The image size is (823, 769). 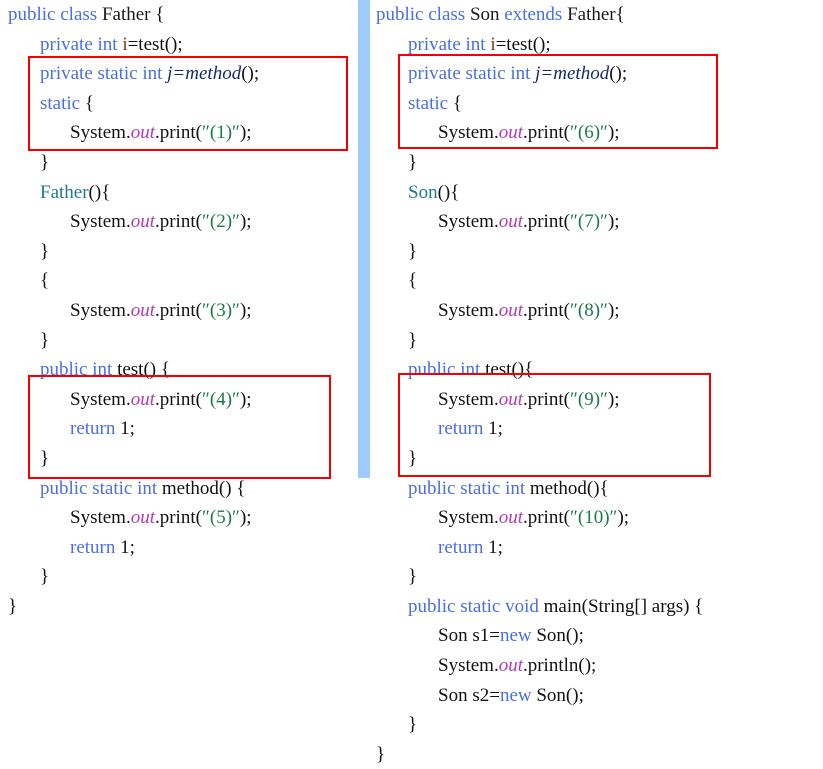 What do you see at coordinates (596, 45) in the screenshot?
I see `code-line: private int i=test();` at bounding box center [596, 45].